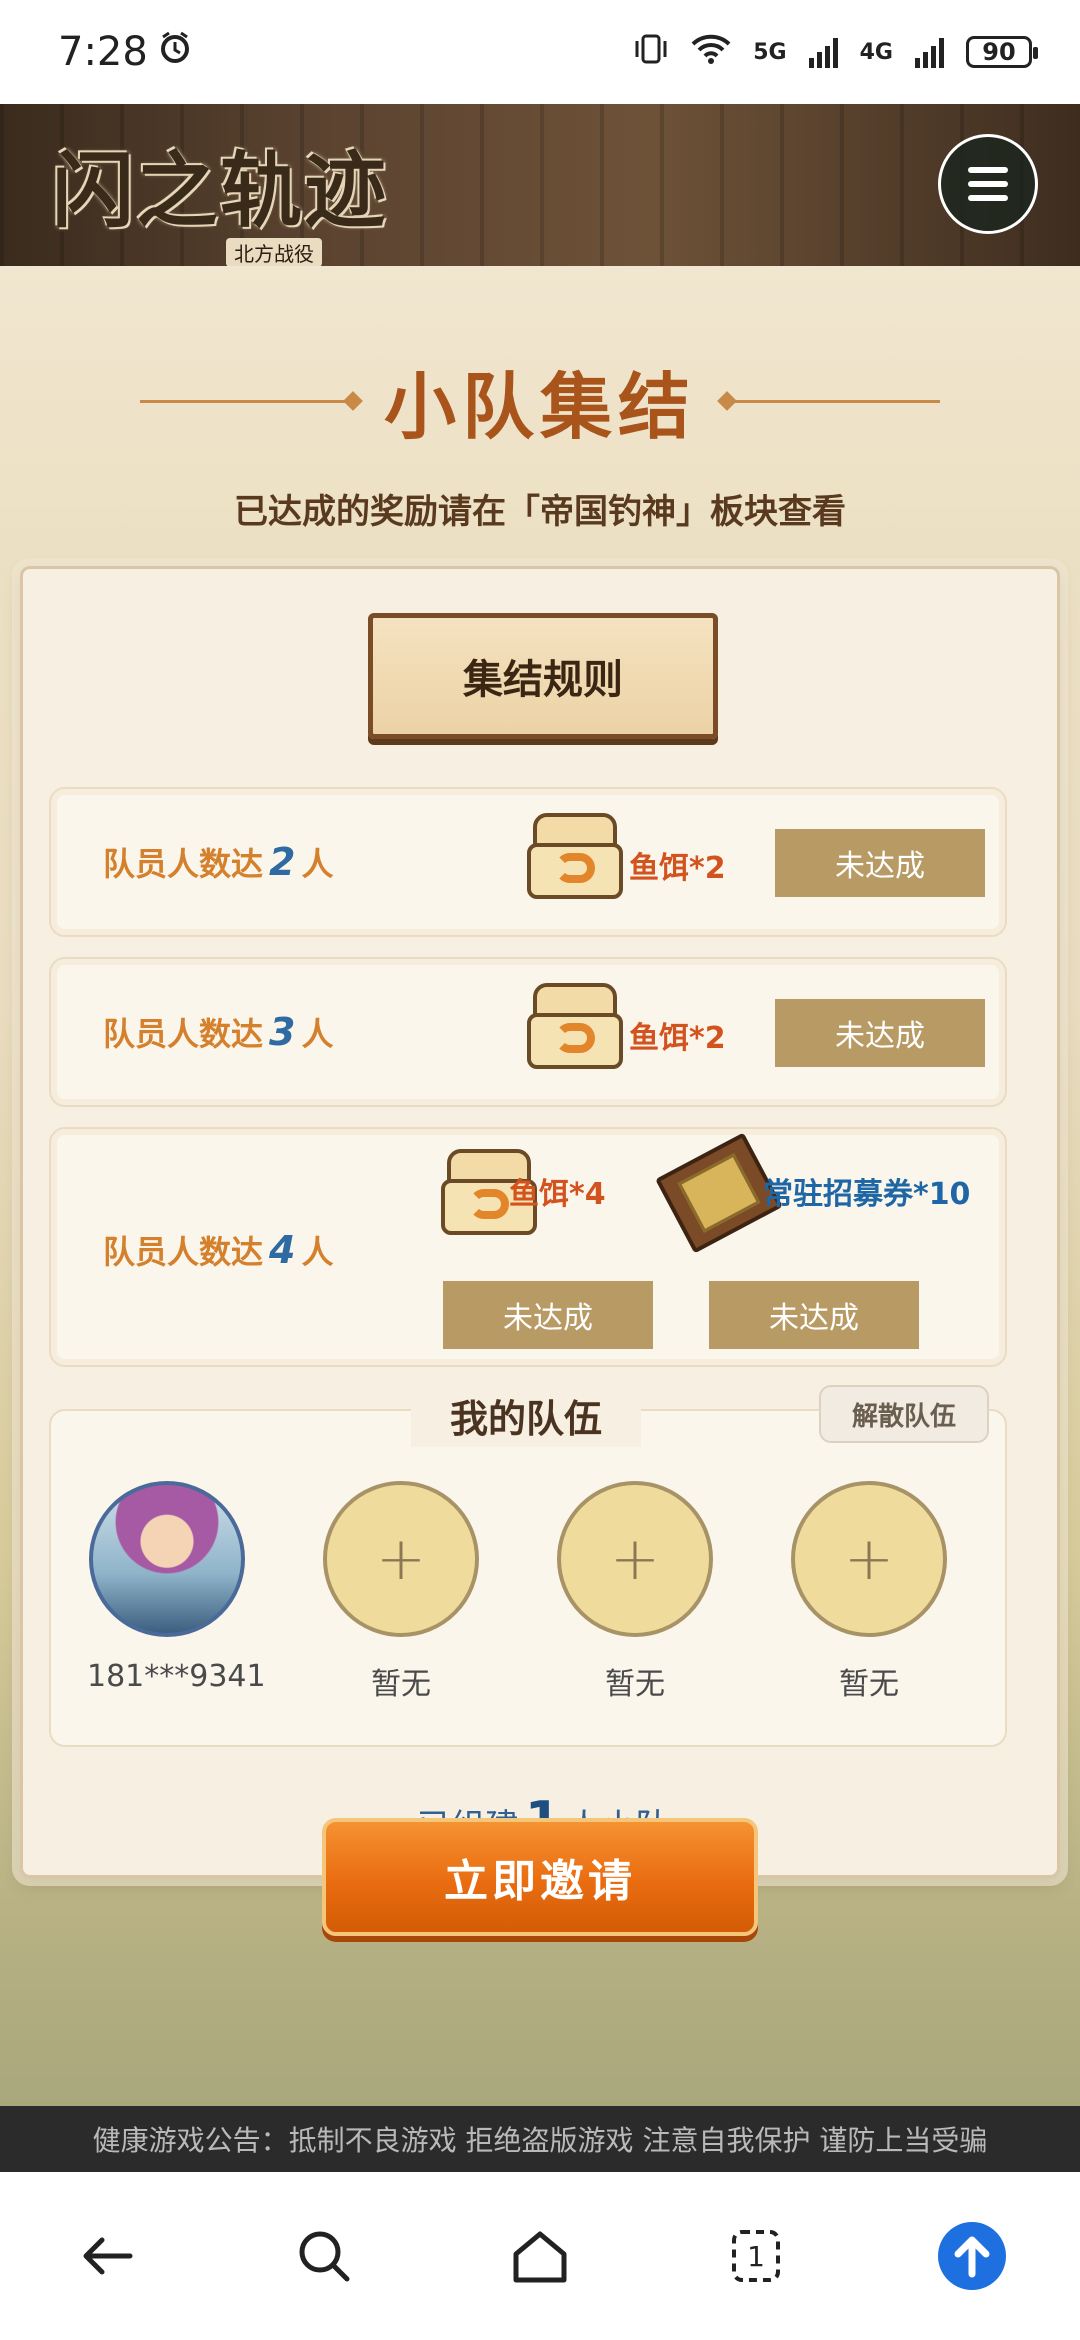 The width and height of the screenshot is (1080, 2340). Describe the element at coordinates (651, 52) in the screenshot. I see `vibrate-icon` at that location.